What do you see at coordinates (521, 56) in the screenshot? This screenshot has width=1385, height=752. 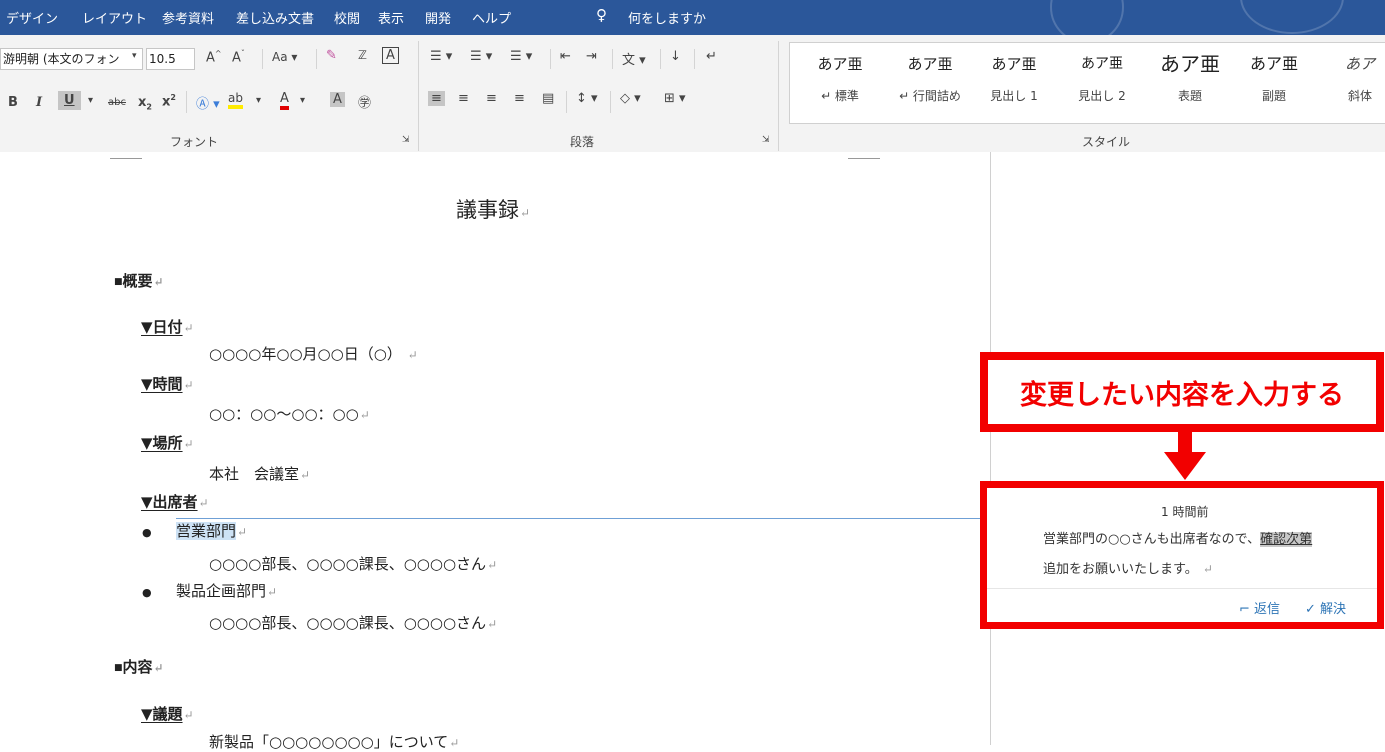 I see `multilevel-list-icon: ☰ ▾` at bounding box center [521, 56].